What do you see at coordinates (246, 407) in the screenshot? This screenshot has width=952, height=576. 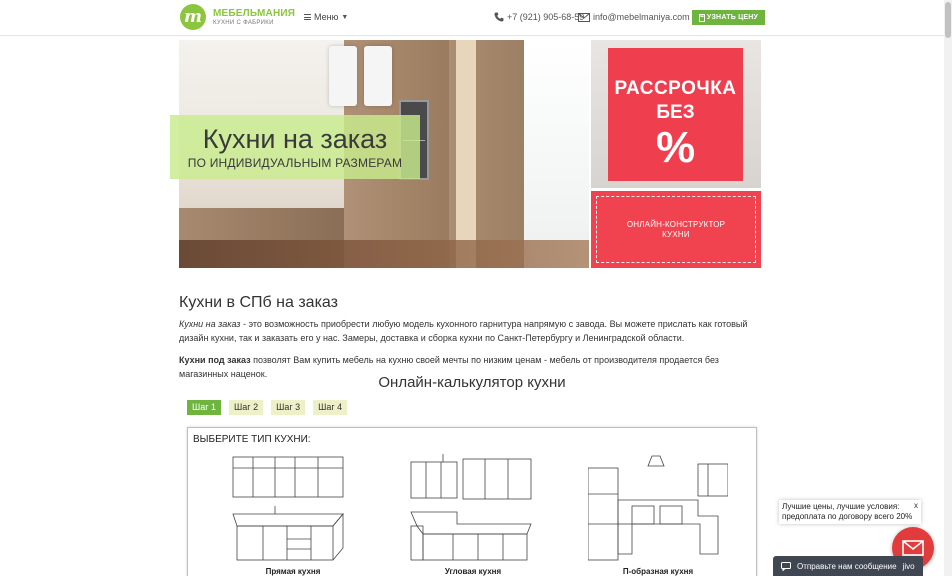 I see `step-2-tab: Шаг 2` at bounding box center [246, 407].